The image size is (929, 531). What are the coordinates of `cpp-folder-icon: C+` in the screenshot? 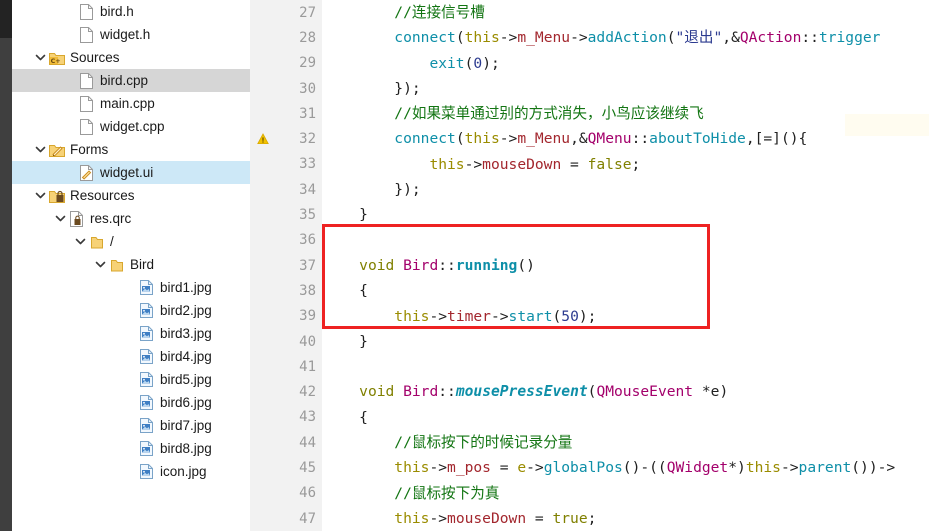 It's located at (56, 57).